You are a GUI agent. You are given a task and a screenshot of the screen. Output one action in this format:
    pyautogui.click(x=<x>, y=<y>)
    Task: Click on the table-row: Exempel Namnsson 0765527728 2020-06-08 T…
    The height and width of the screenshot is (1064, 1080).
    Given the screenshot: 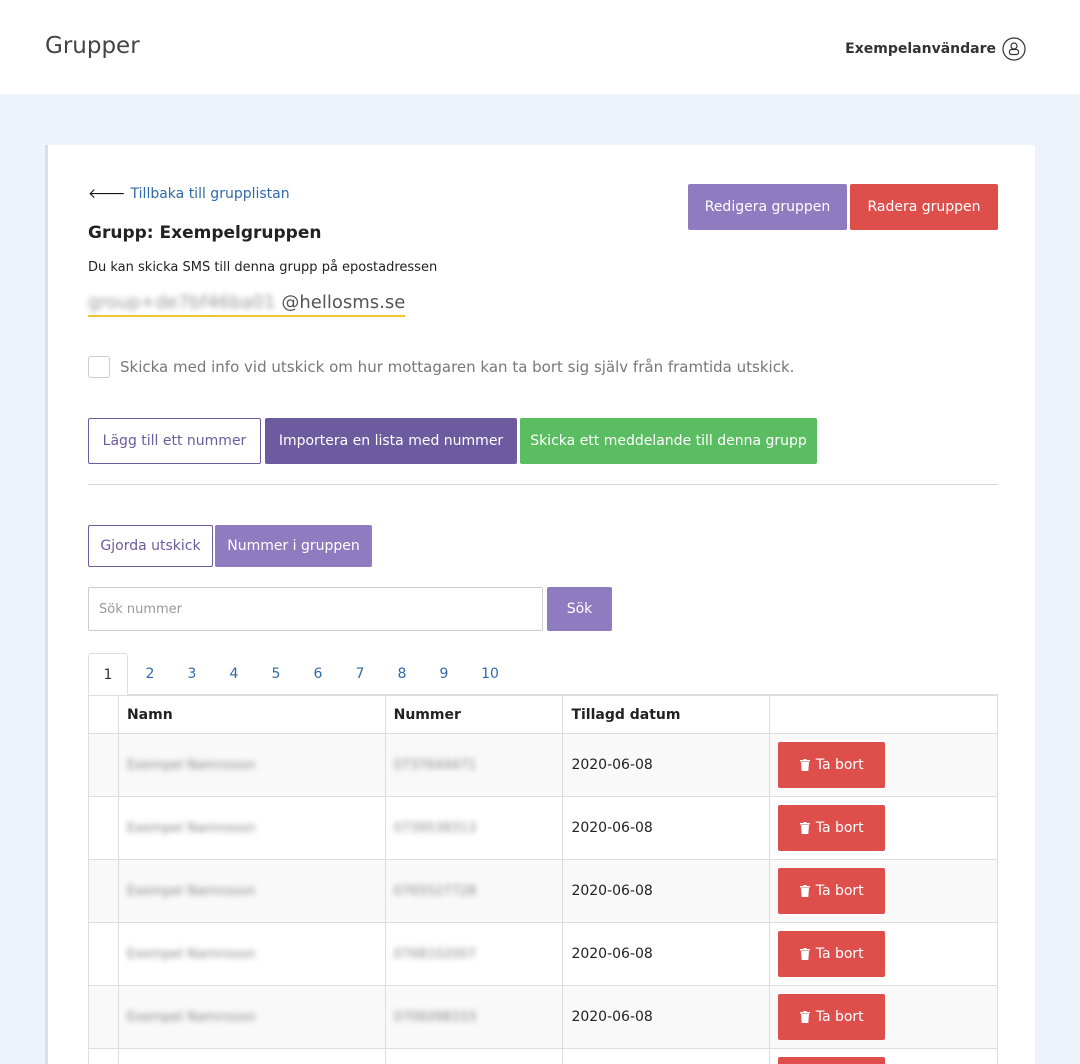 What is the action you would take?
    pyautogui.click(x=543, y=891)
    